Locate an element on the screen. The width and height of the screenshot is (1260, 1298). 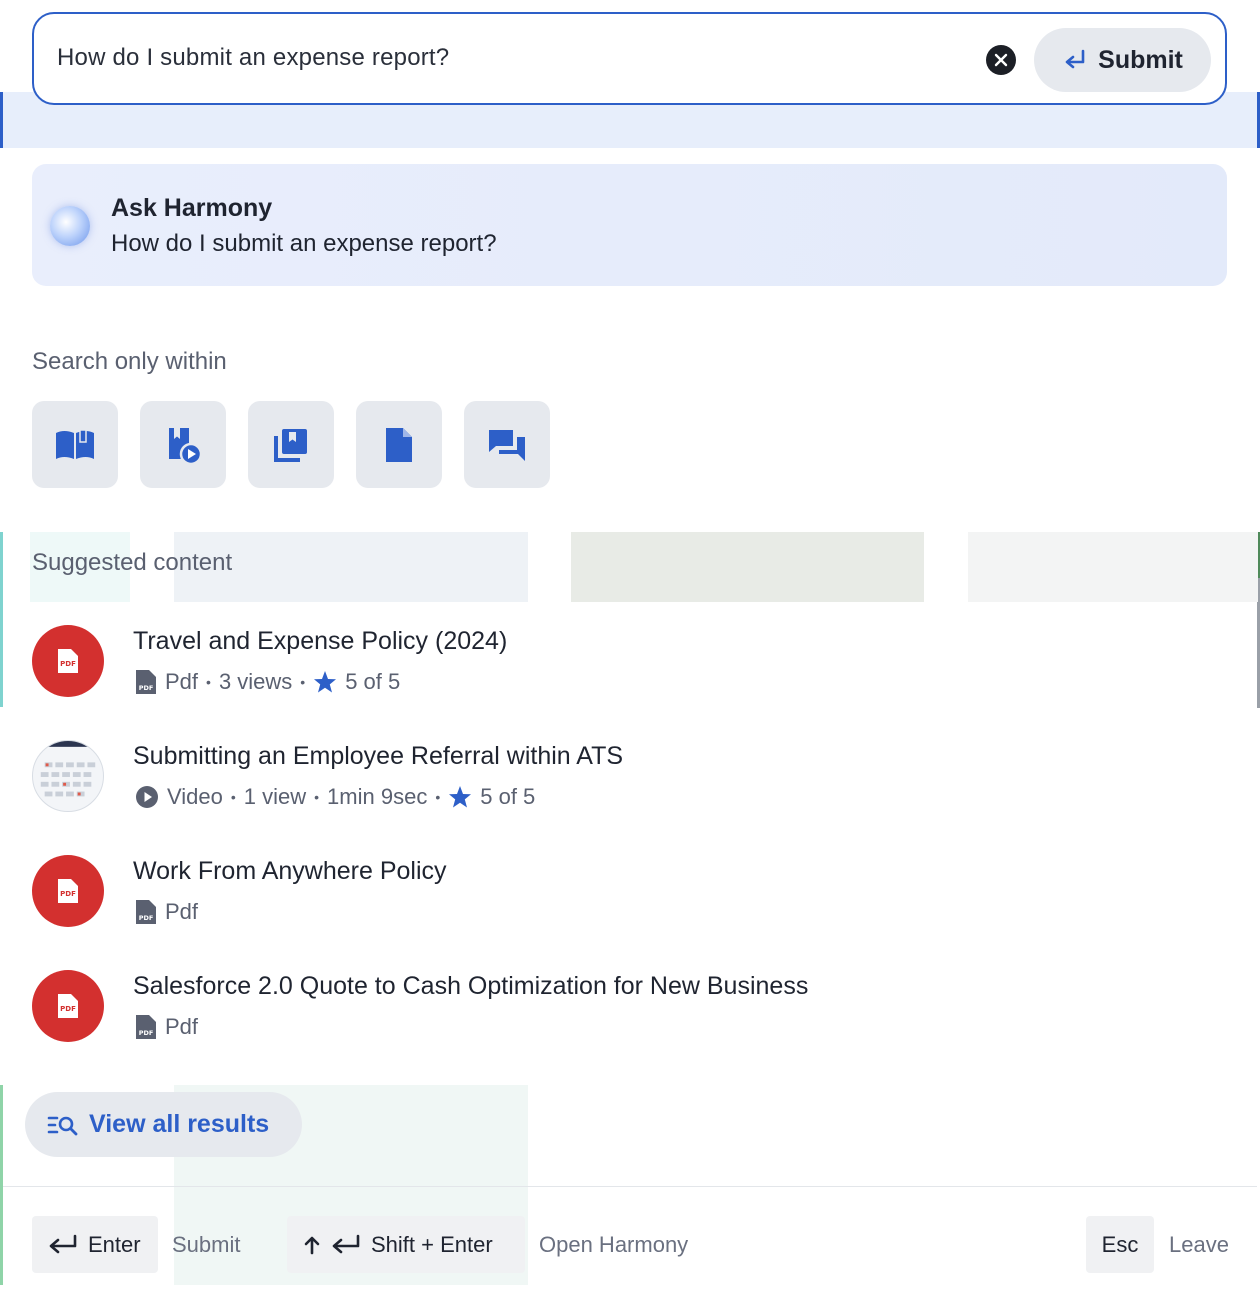
filter-videos-button is located at coordinates (183, 444).